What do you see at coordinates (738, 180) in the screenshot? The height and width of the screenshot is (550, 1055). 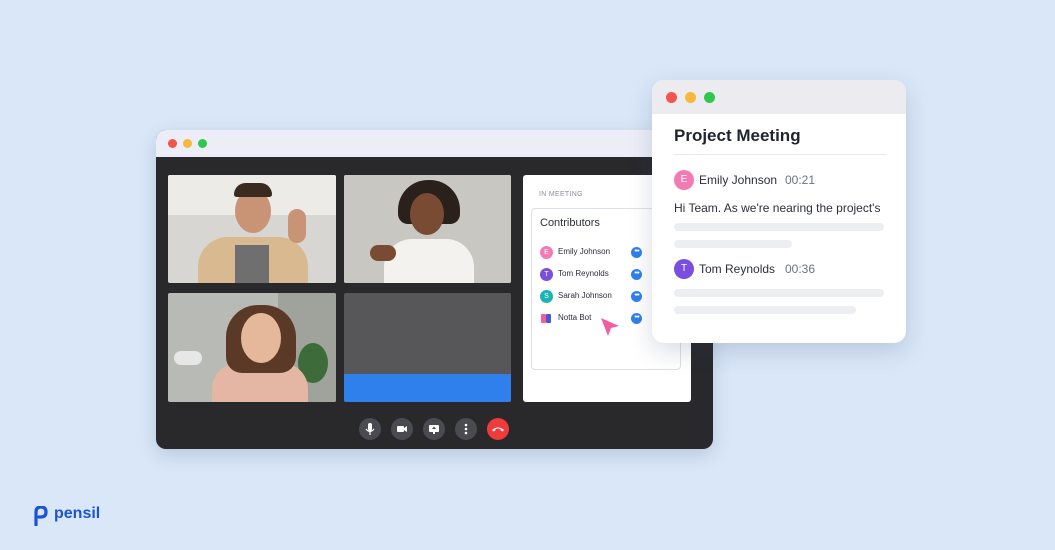 I see `speaker-name: Emily Johnson` at bounding box center [738, 180].